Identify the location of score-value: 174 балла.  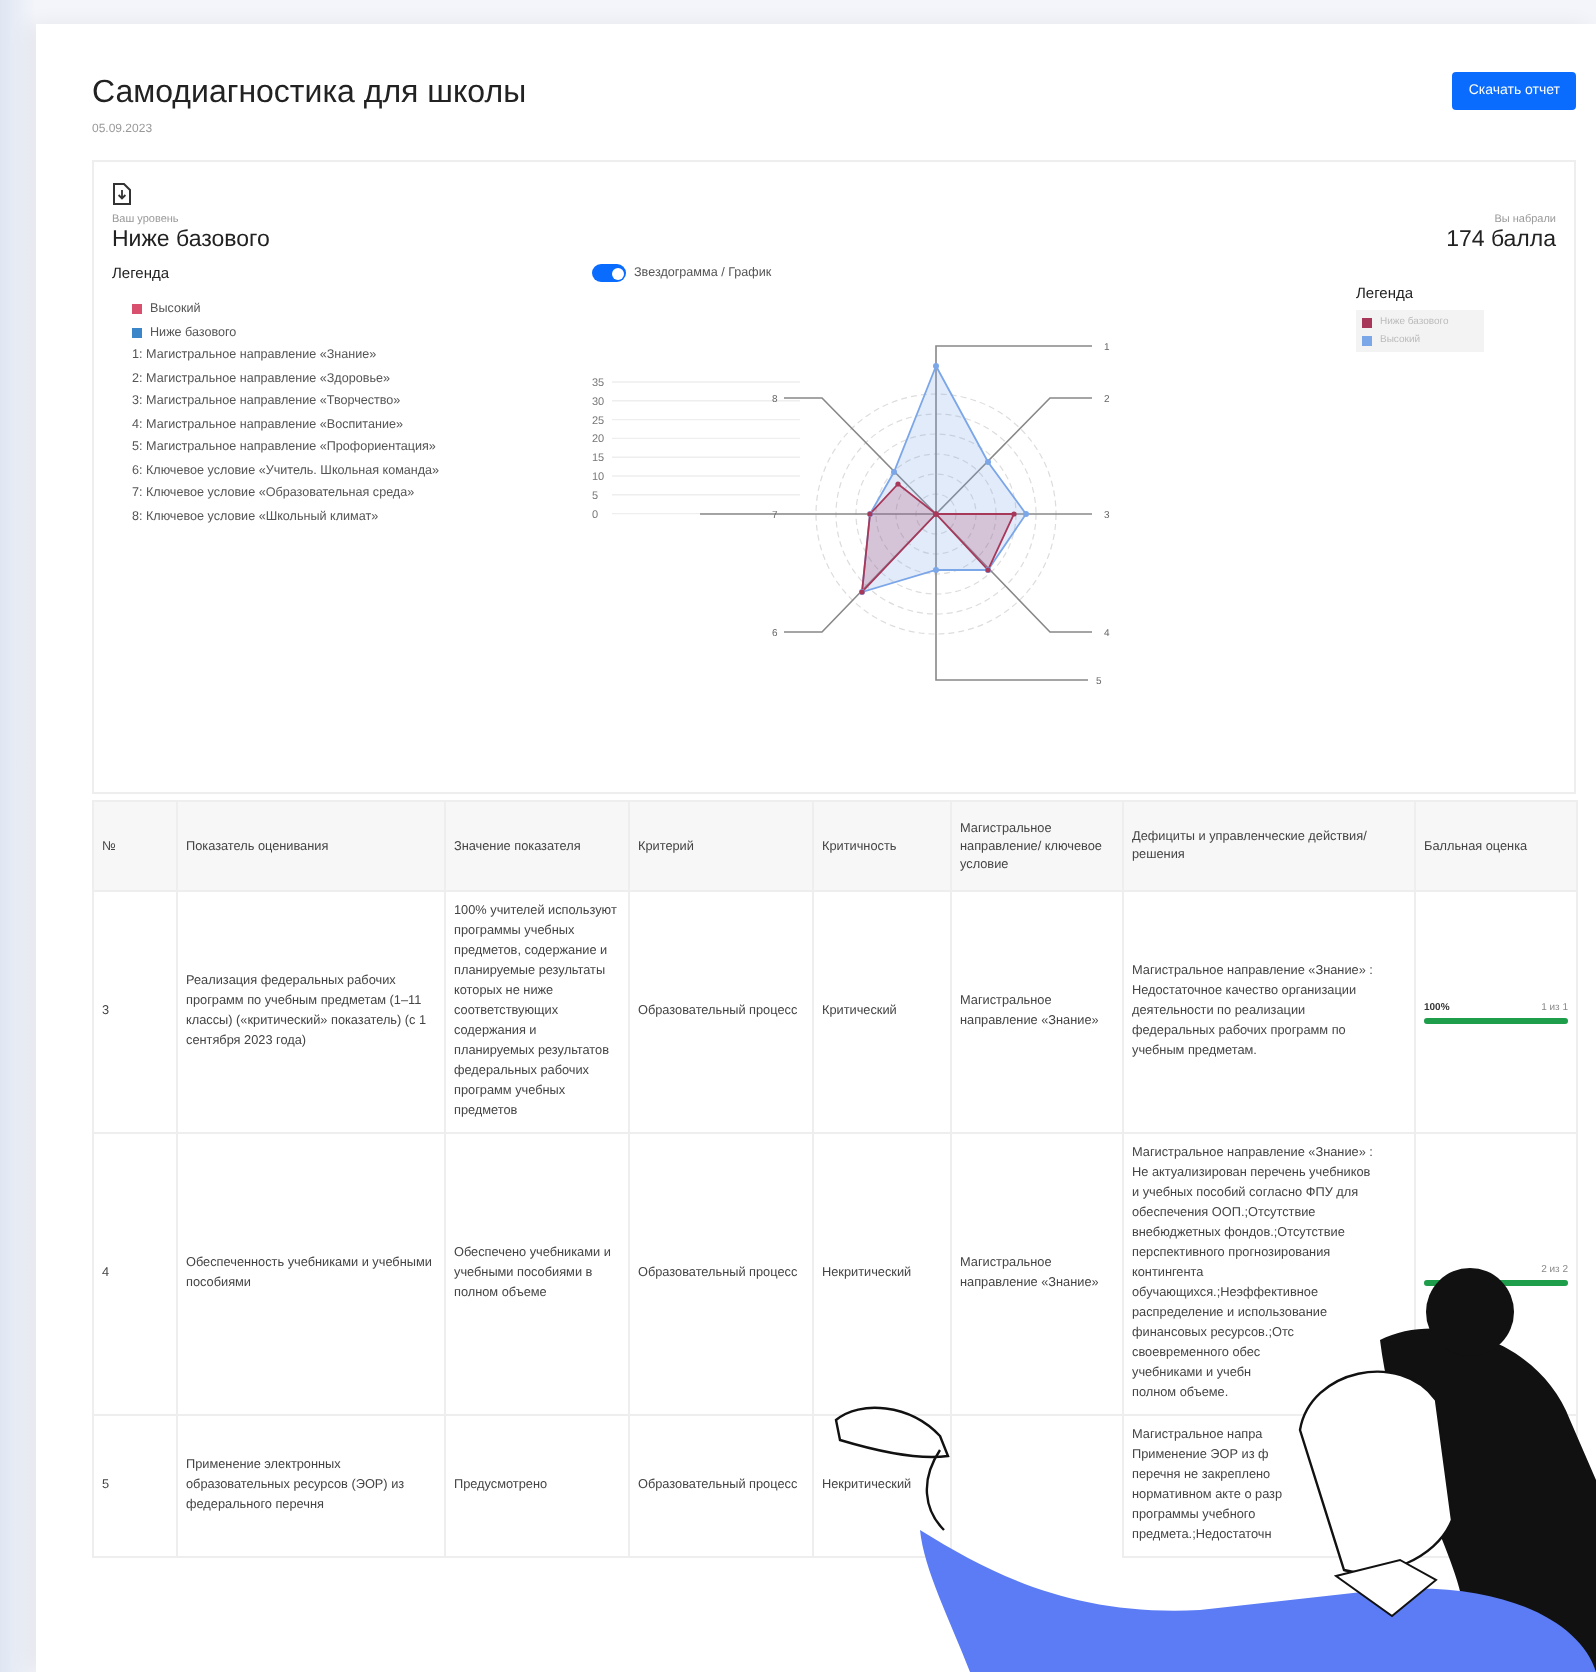
(1501, 240).